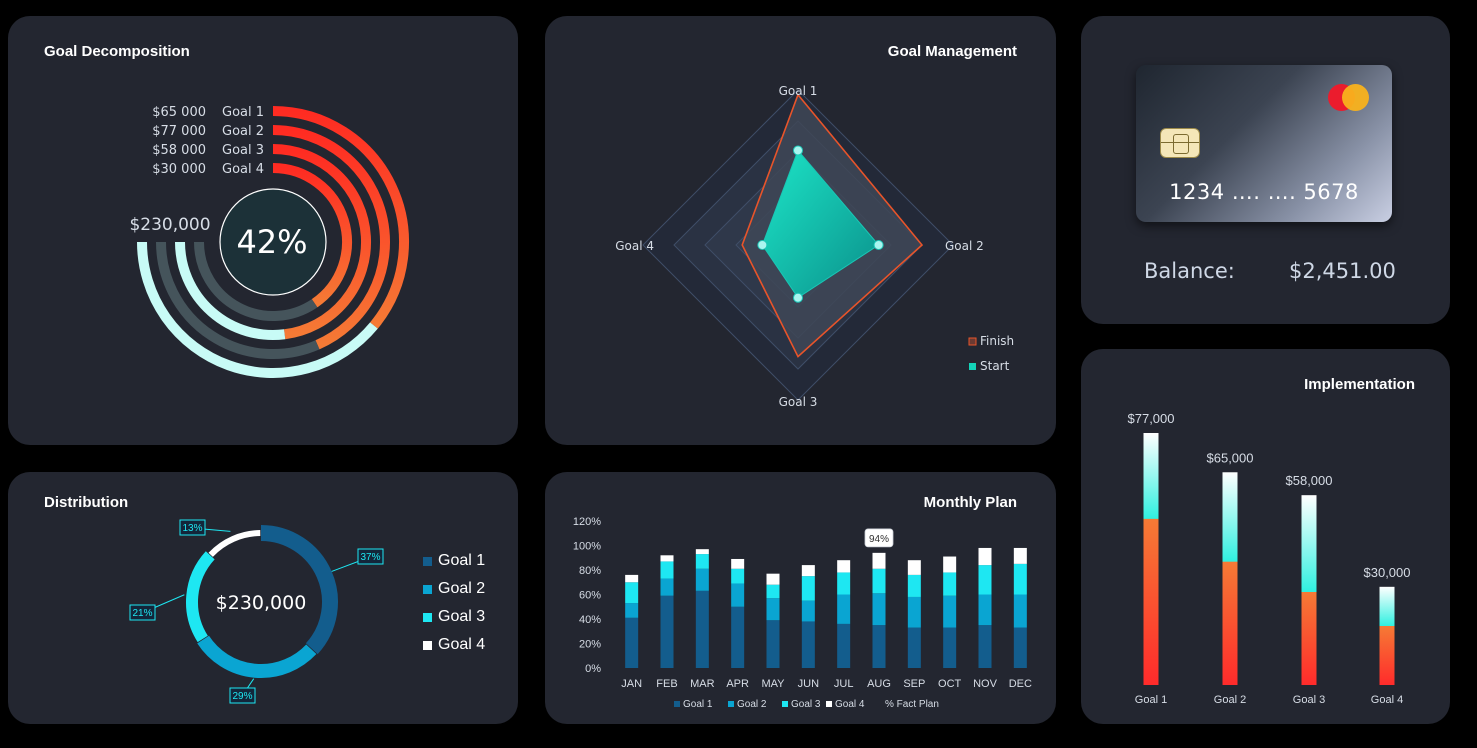 The width and height of the screenshot is (1477, 748). Describe the element at coordinates (243, 169) in the screenshot. I see `goal-name-label: Goal 4` at that location.